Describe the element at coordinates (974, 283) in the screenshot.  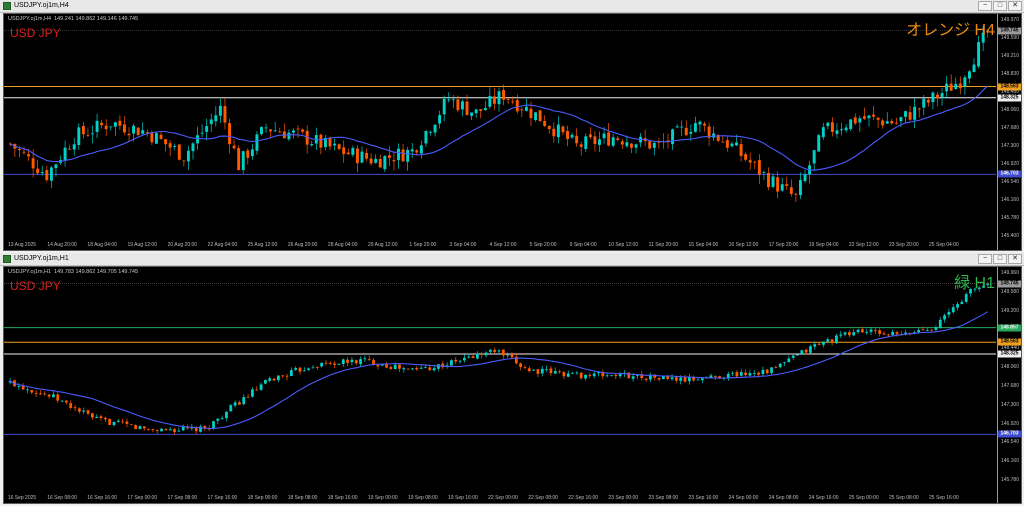
I see `timeframe-label: 緑 H1` at that location.